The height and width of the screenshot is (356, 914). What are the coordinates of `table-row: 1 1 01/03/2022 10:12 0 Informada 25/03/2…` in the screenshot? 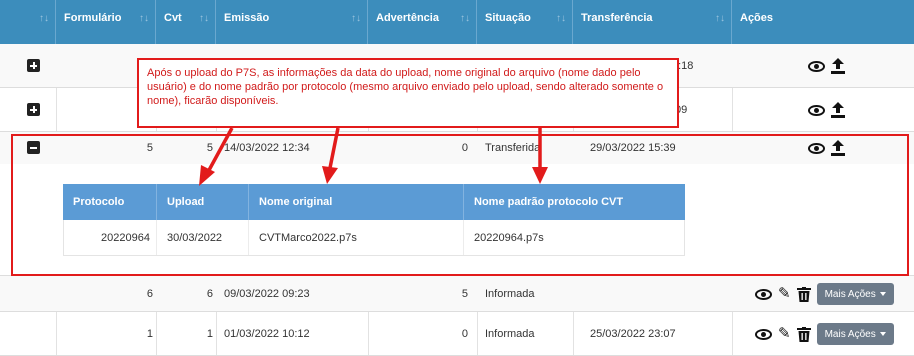 It's located at (457, 334).